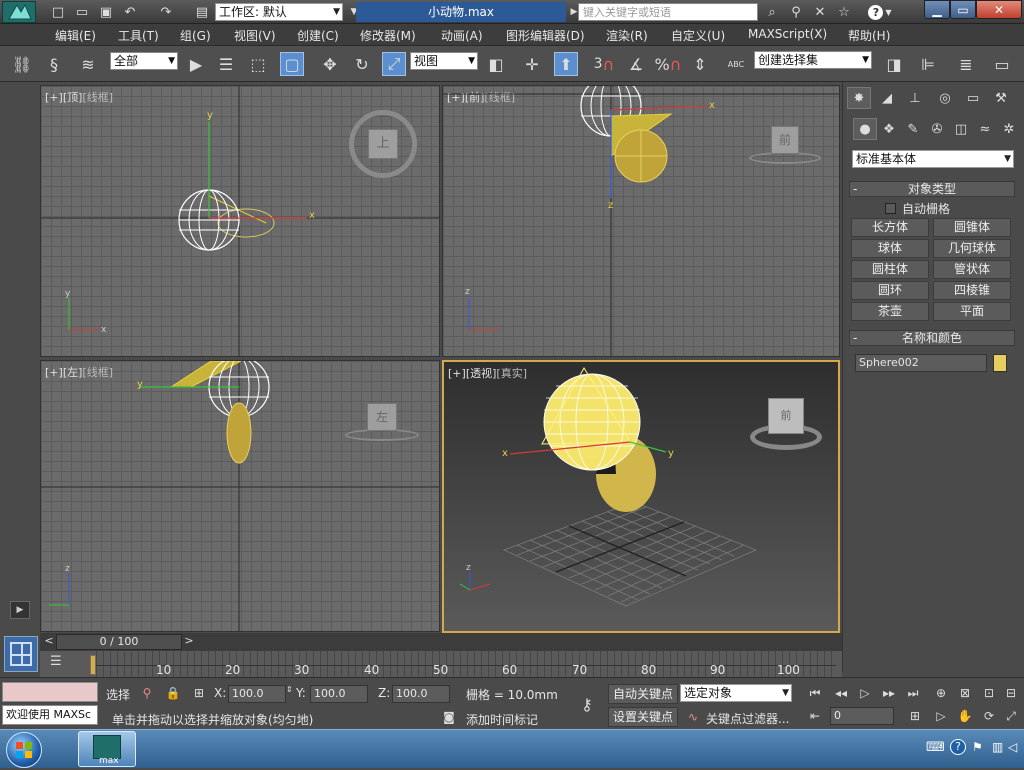 The height and width of the screenshot is (770, 1024). What do you see at coordinates (199, 693) in the screenshot?
I see `absolute-mode-icon: ⊞` at bounding box center [199, 693].